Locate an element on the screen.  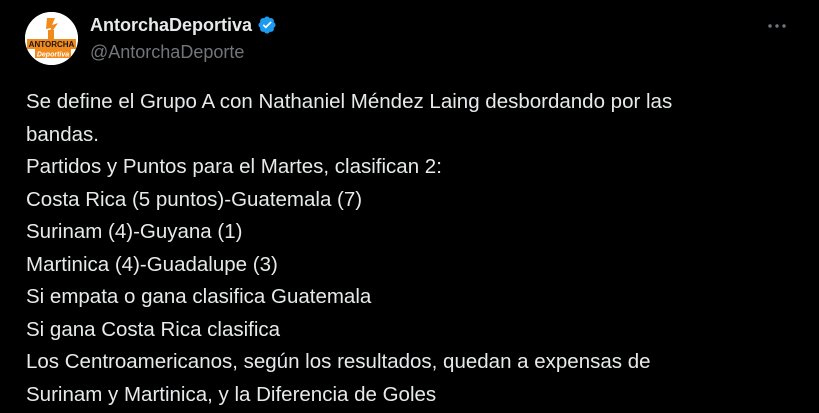
tweet-text-line: bandas. is located at coordinates (62, 134).